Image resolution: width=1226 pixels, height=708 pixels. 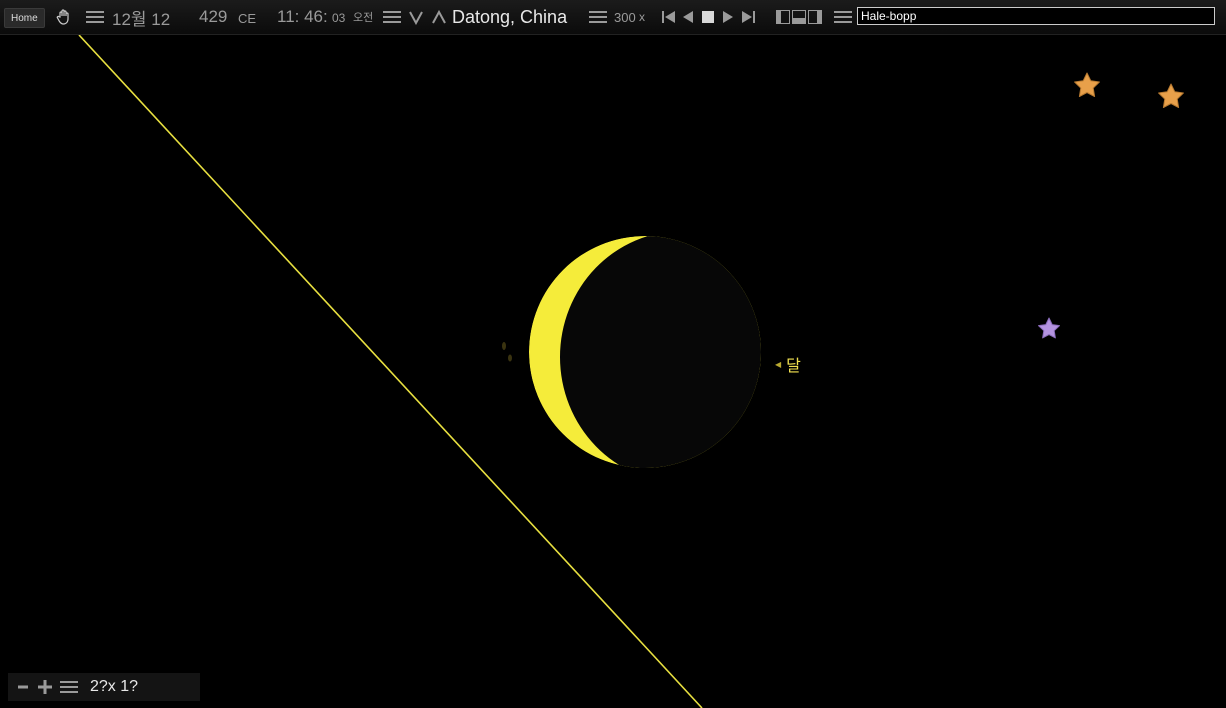 What do you see at coordinates (688, 17) in the screenshot?
I see `step-back-icon` at bounding box center [688, 17].